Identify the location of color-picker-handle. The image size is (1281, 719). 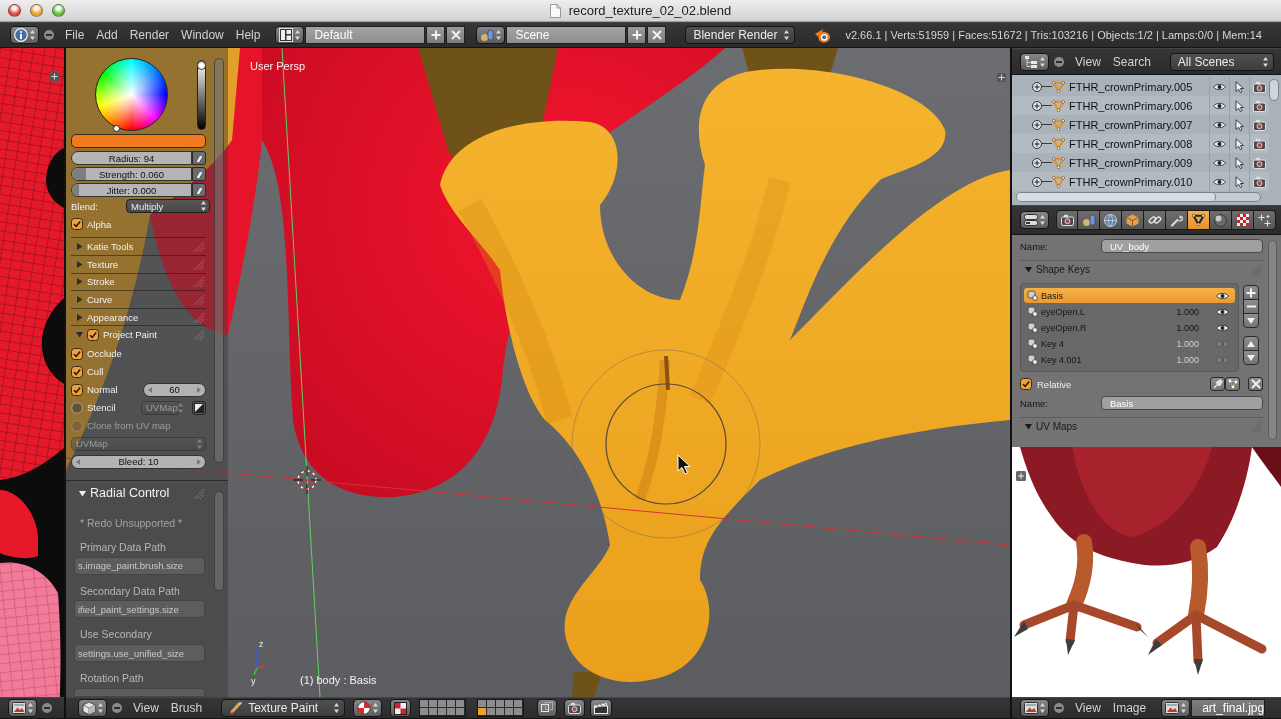
(116, 128).